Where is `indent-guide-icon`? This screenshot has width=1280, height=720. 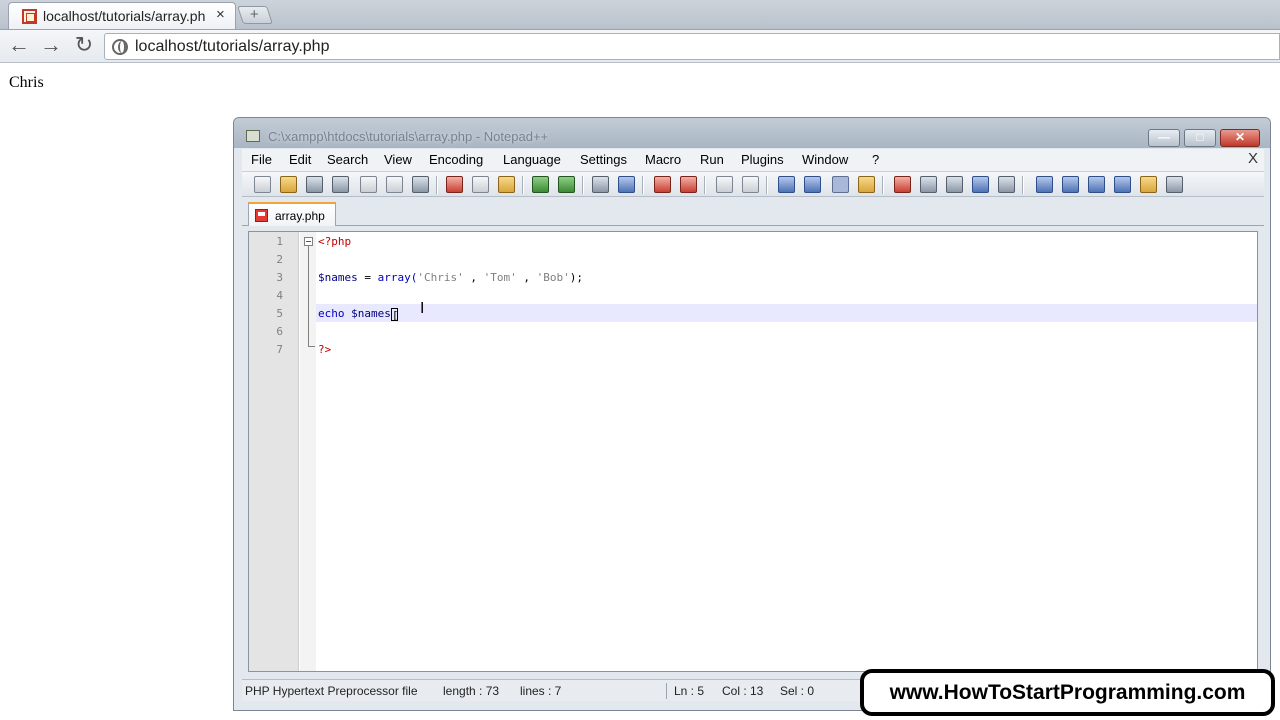
indent-guide-icon is located at coordinates (840, 184).